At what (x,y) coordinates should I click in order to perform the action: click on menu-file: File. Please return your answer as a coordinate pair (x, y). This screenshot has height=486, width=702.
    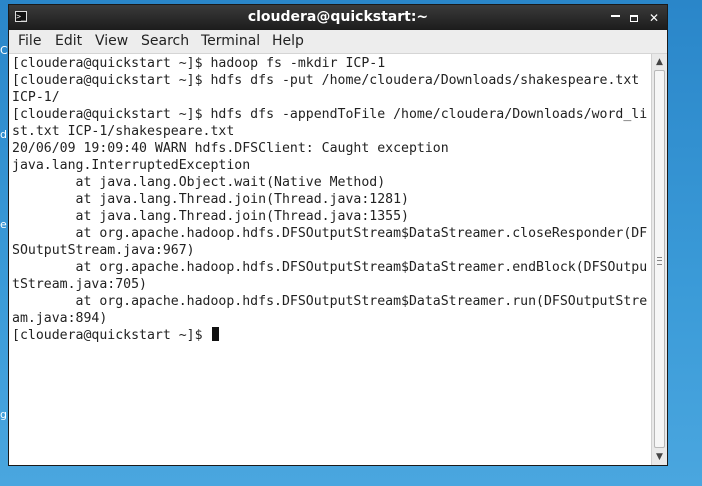
    Looking at the image, I should click on (29, 41).